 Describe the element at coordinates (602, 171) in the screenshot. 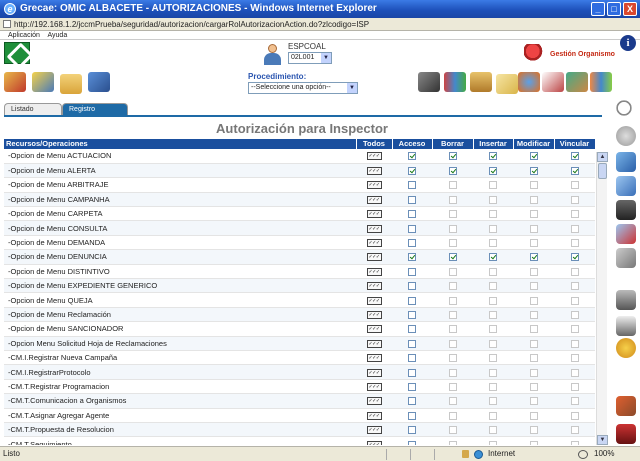

I see `scroll-thumb` at that location.